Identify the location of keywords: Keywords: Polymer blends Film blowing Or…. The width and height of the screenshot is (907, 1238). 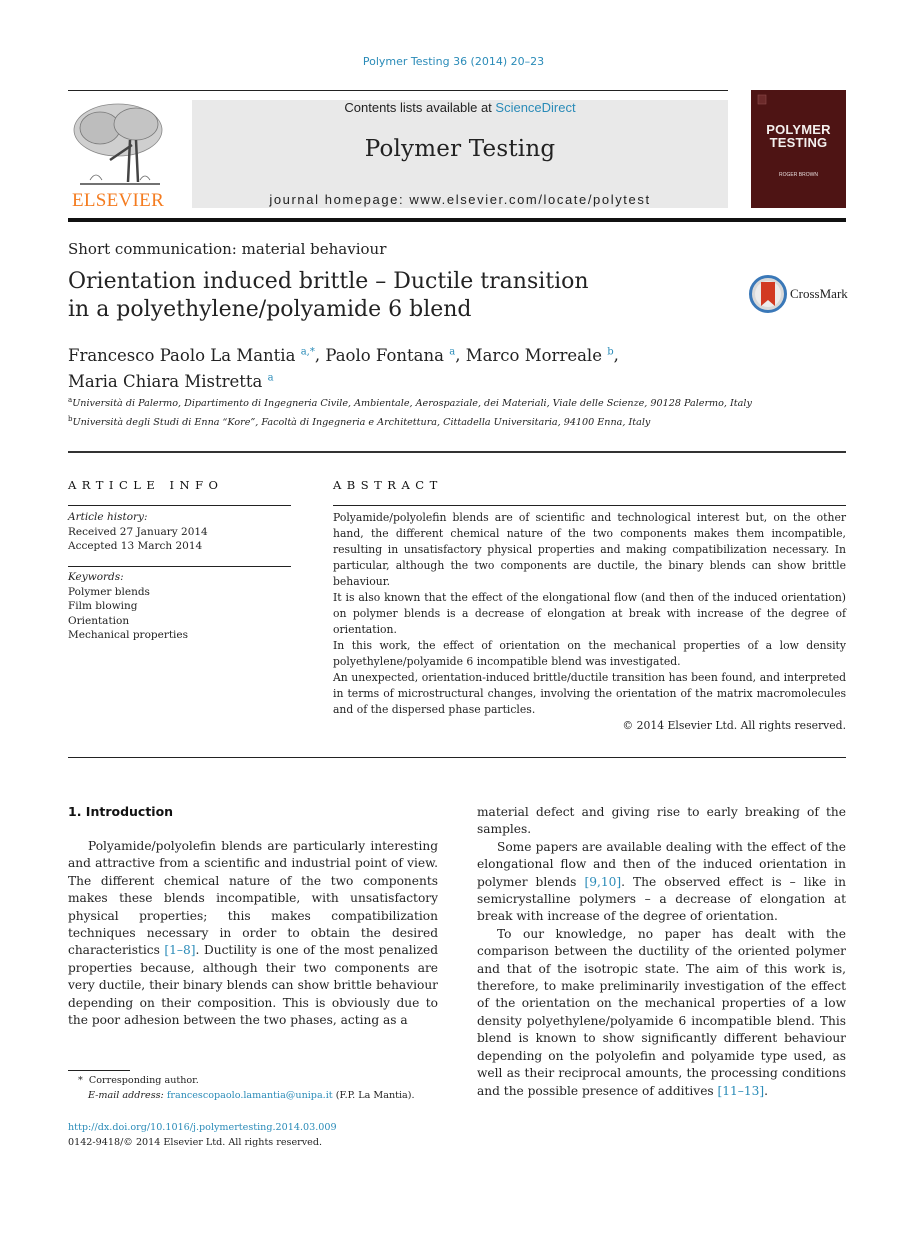
(128, 606).